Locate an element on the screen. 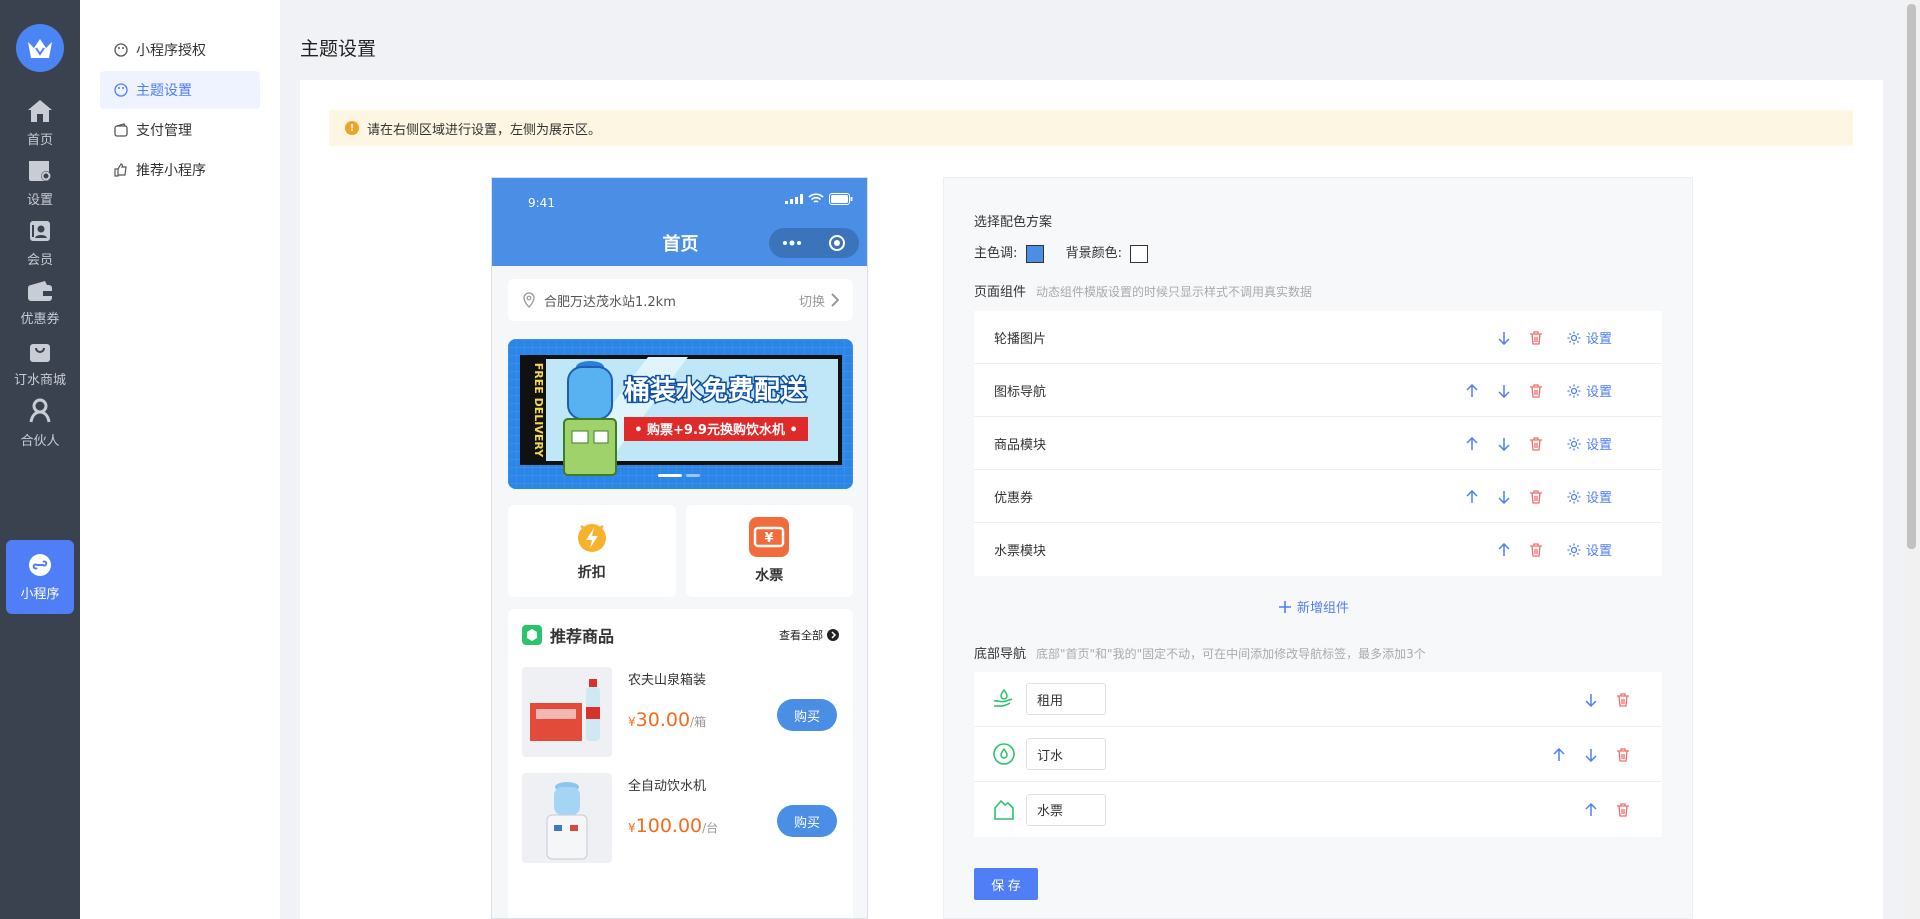  sub-item-label: 支付管理 is located at coordinates (164, 131).